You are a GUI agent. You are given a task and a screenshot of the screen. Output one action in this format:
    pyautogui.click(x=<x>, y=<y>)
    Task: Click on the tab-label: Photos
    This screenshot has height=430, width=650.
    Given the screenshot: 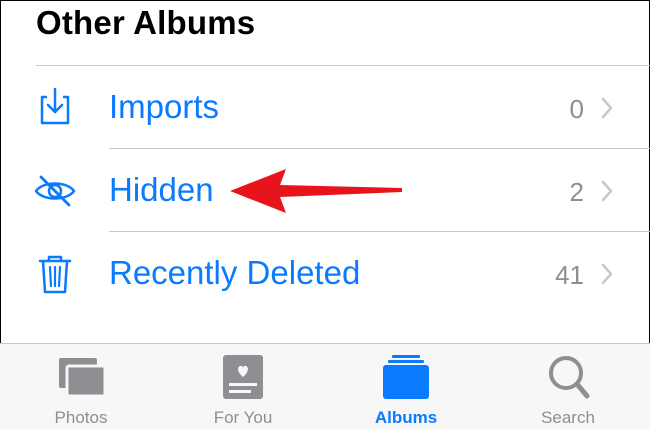 What is the action you would take?
    pyautogui.click(x=81, y=417)
    